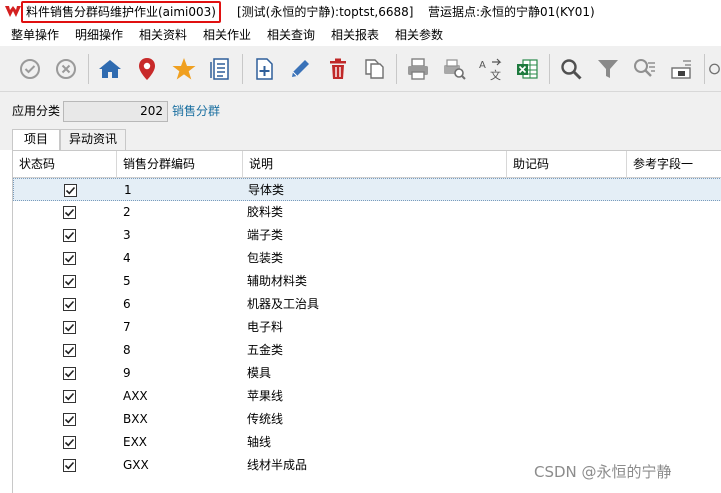 The width and height of the screenshot is (721, 493). I want to click on category-label: 应用分类, so click(36, 111).